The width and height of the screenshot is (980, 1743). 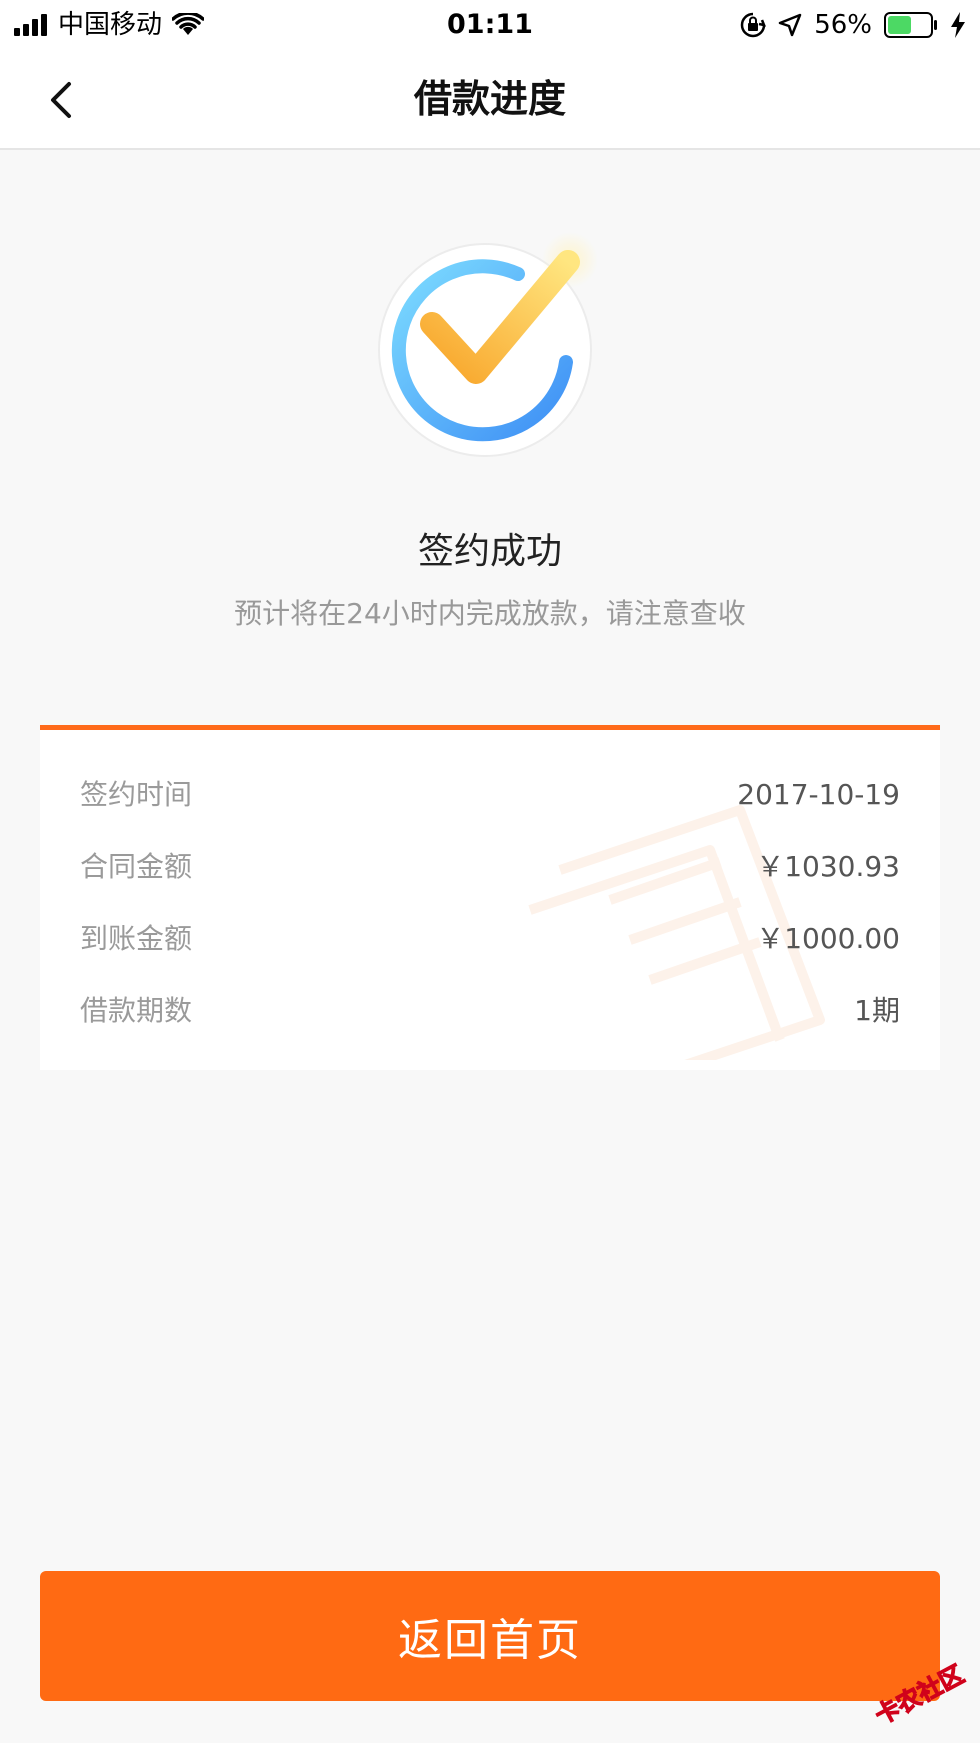 I want to click on status-bar-right: 56%, so click(x=853, y=25).